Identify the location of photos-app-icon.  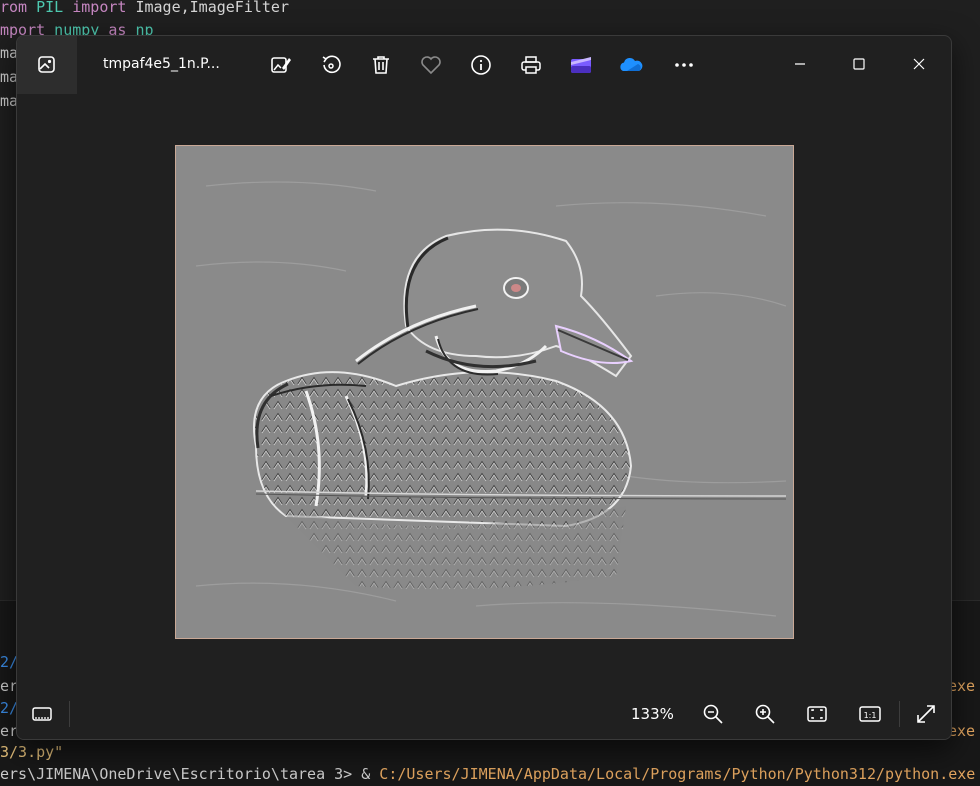
(47, 65).